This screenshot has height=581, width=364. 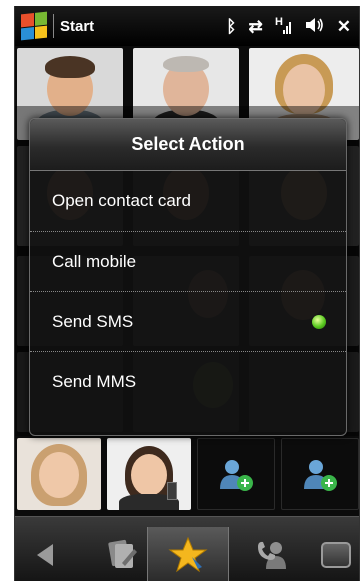 I want to click on back-button, so click(x=45, y=554).